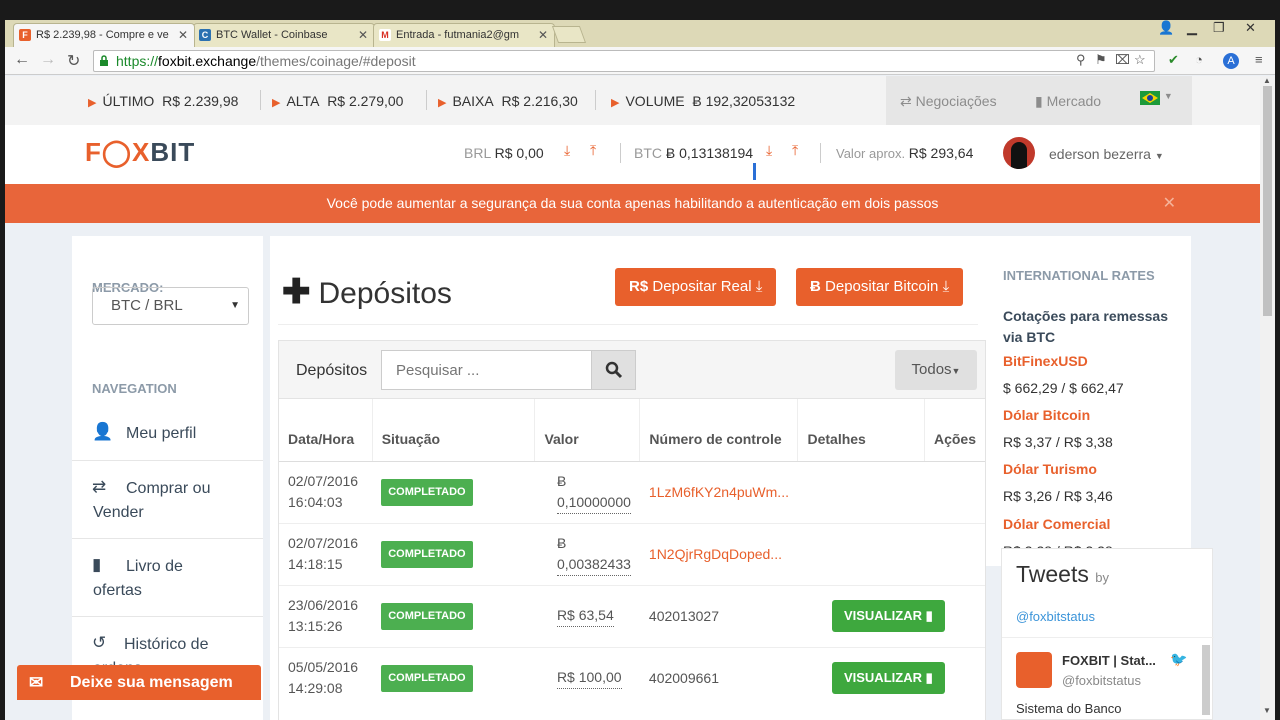  I want to click on filter-dropdown: Todos▼, so click(936, 370).